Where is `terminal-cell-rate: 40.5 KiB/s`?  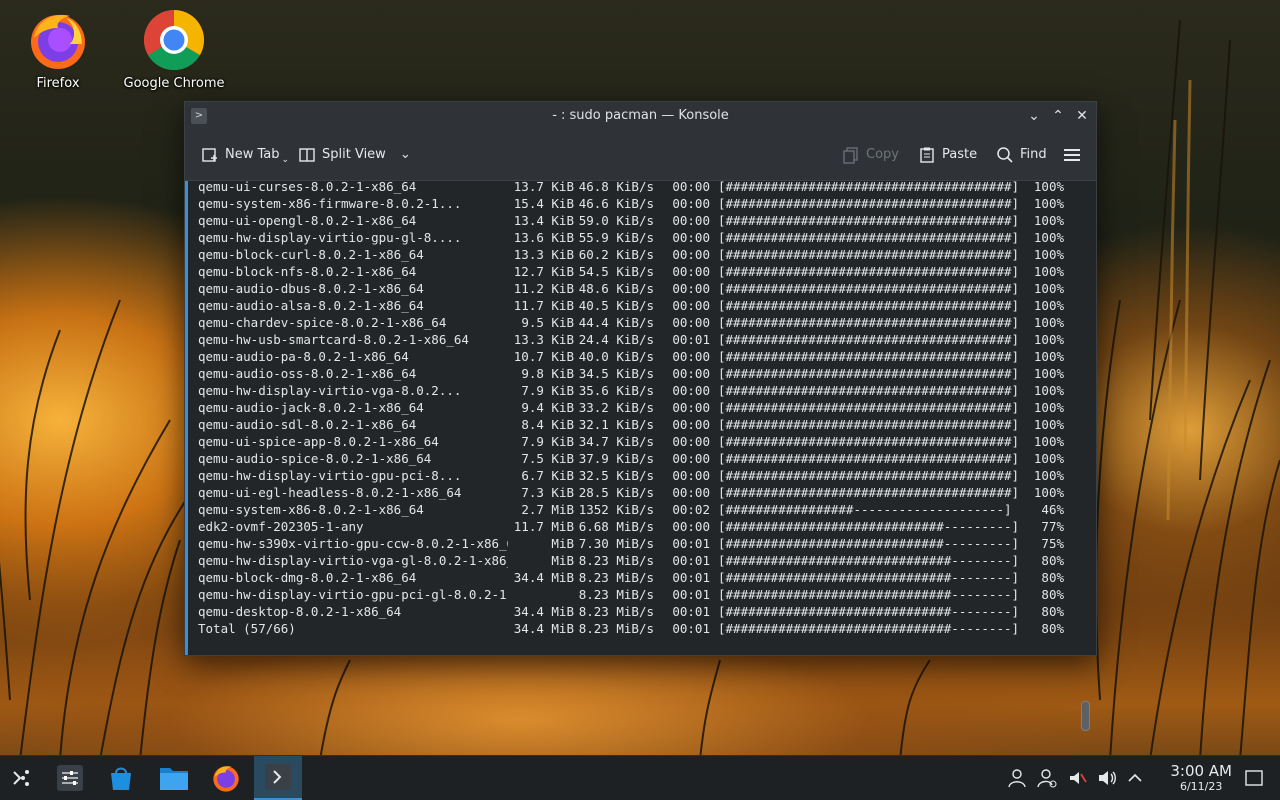
terminal-cell-rate: 40.5 KiB/s is located at coordinates (616, 305).